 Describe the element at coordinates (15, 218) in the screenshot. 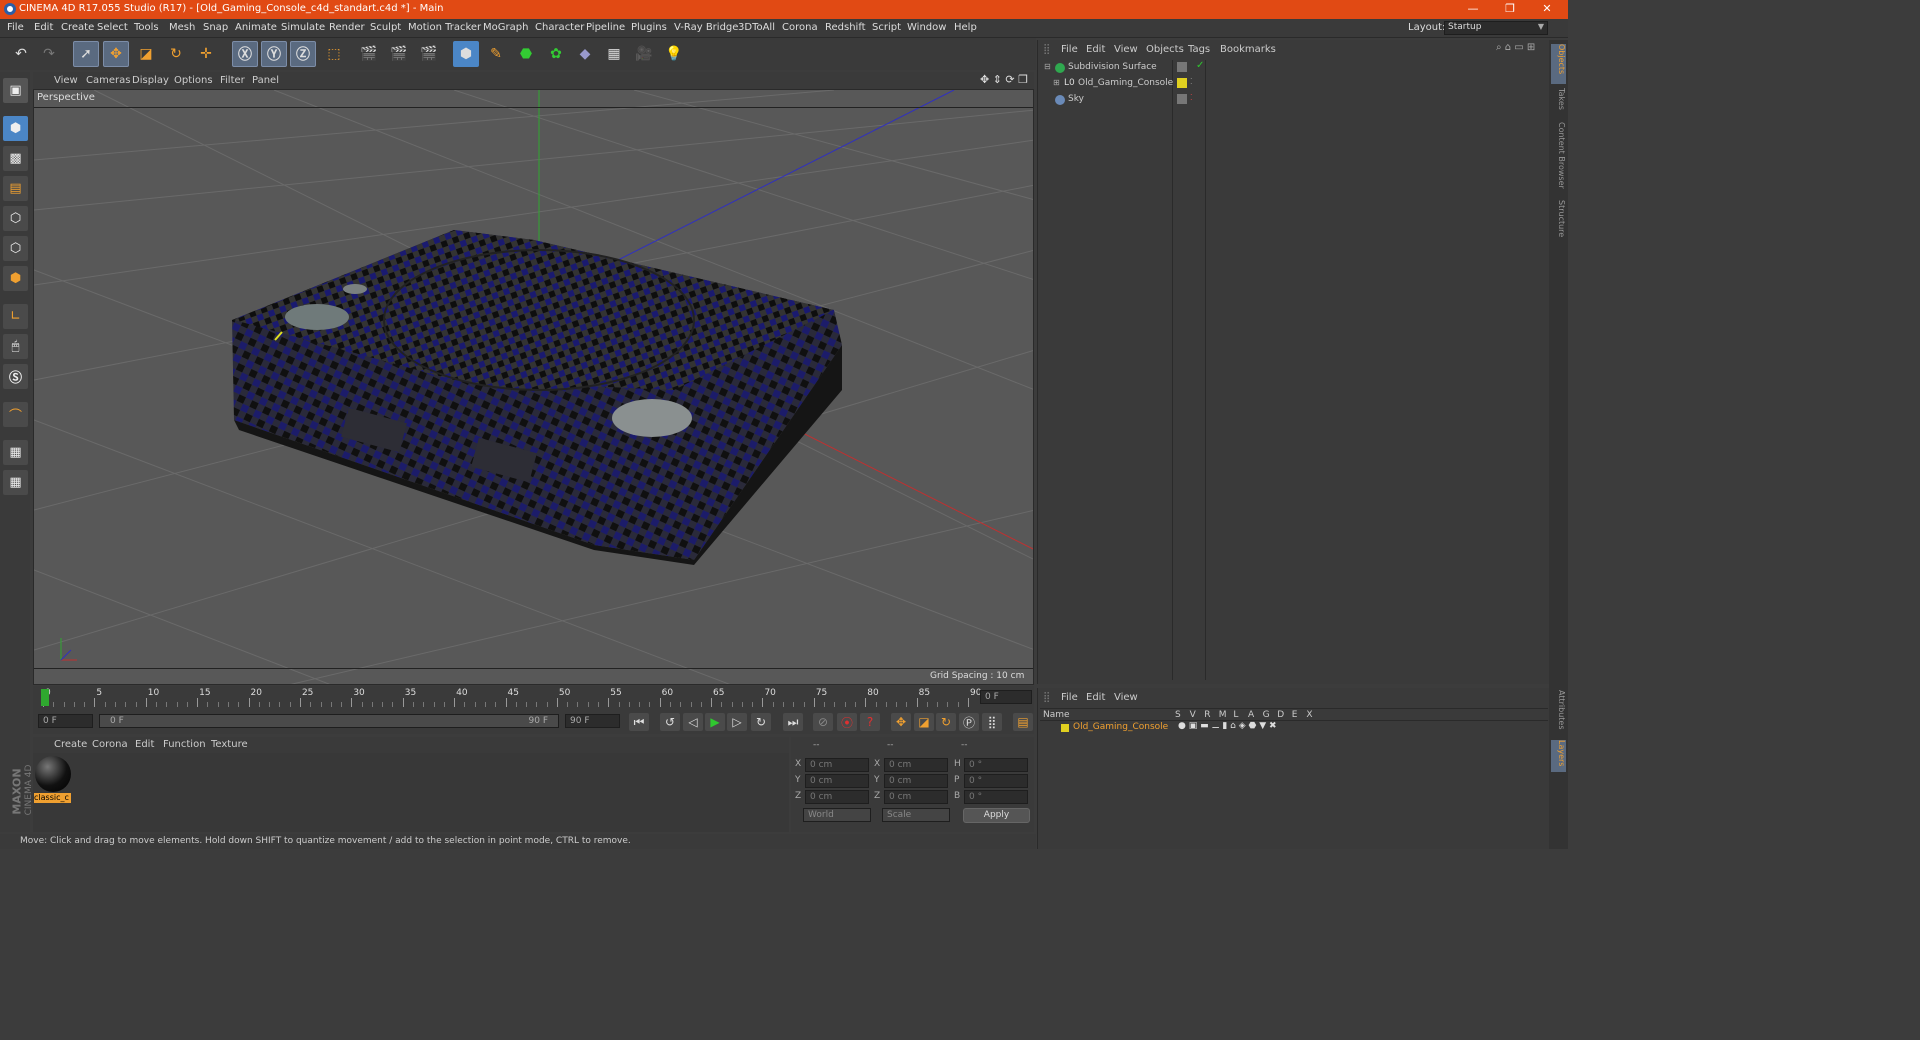

I see `points-mode-icon: ⬡` at that location.